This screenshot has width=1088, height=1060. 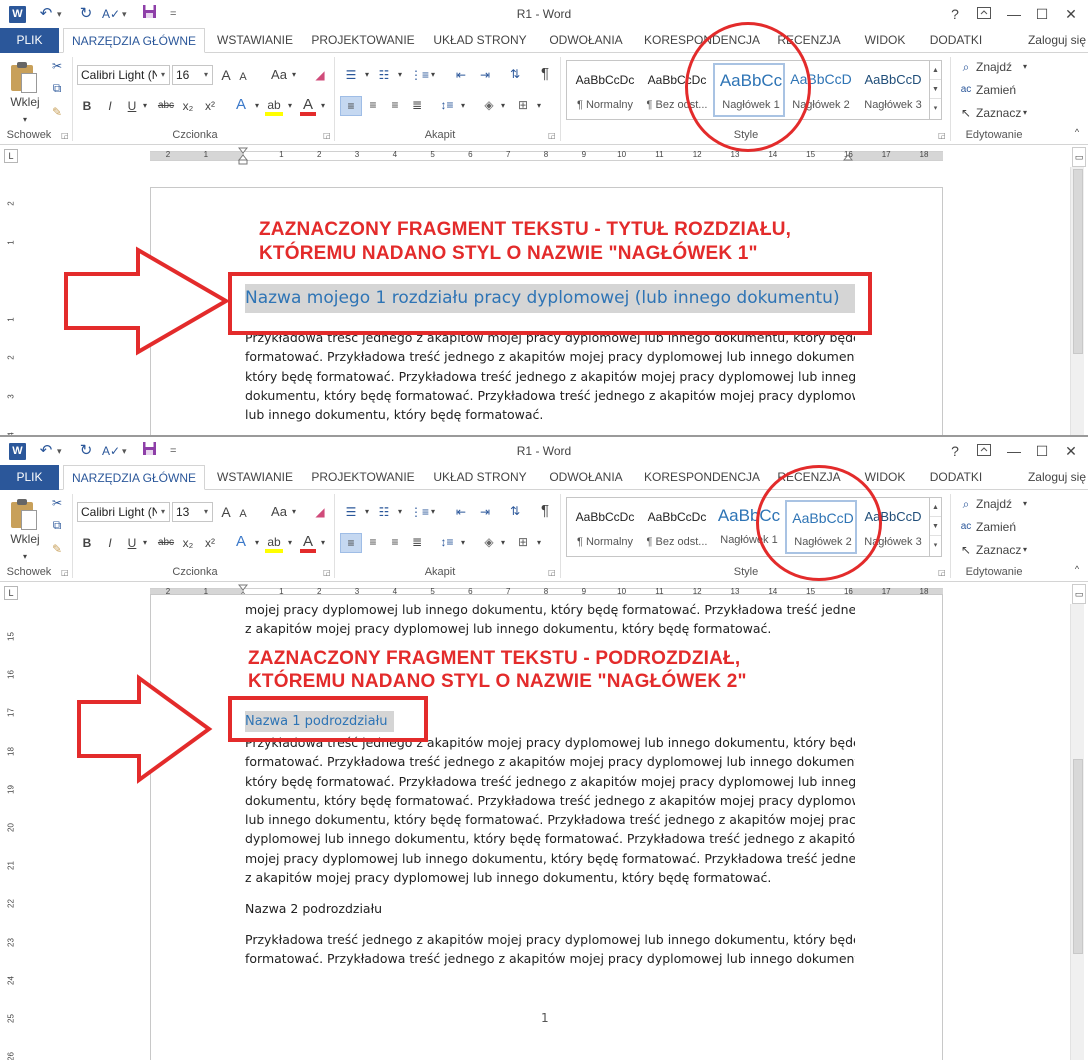 I want to click on tab-mailings: KORESPONDENCJA, so click(x=702, y=477).